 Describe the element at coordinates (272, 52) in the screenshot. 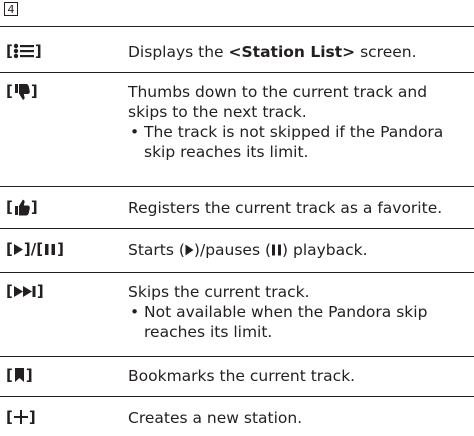

I see `row-description: Displays the <Station List> screen.` at that location.